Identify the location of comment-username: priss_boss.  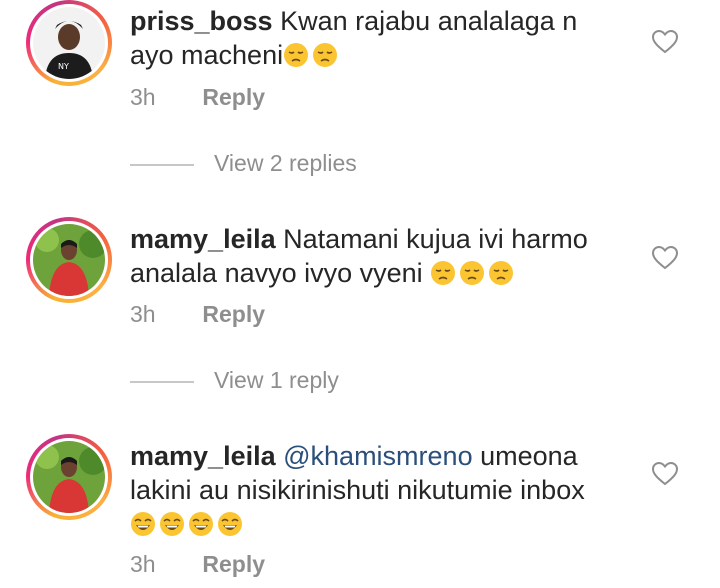
(201, 21).